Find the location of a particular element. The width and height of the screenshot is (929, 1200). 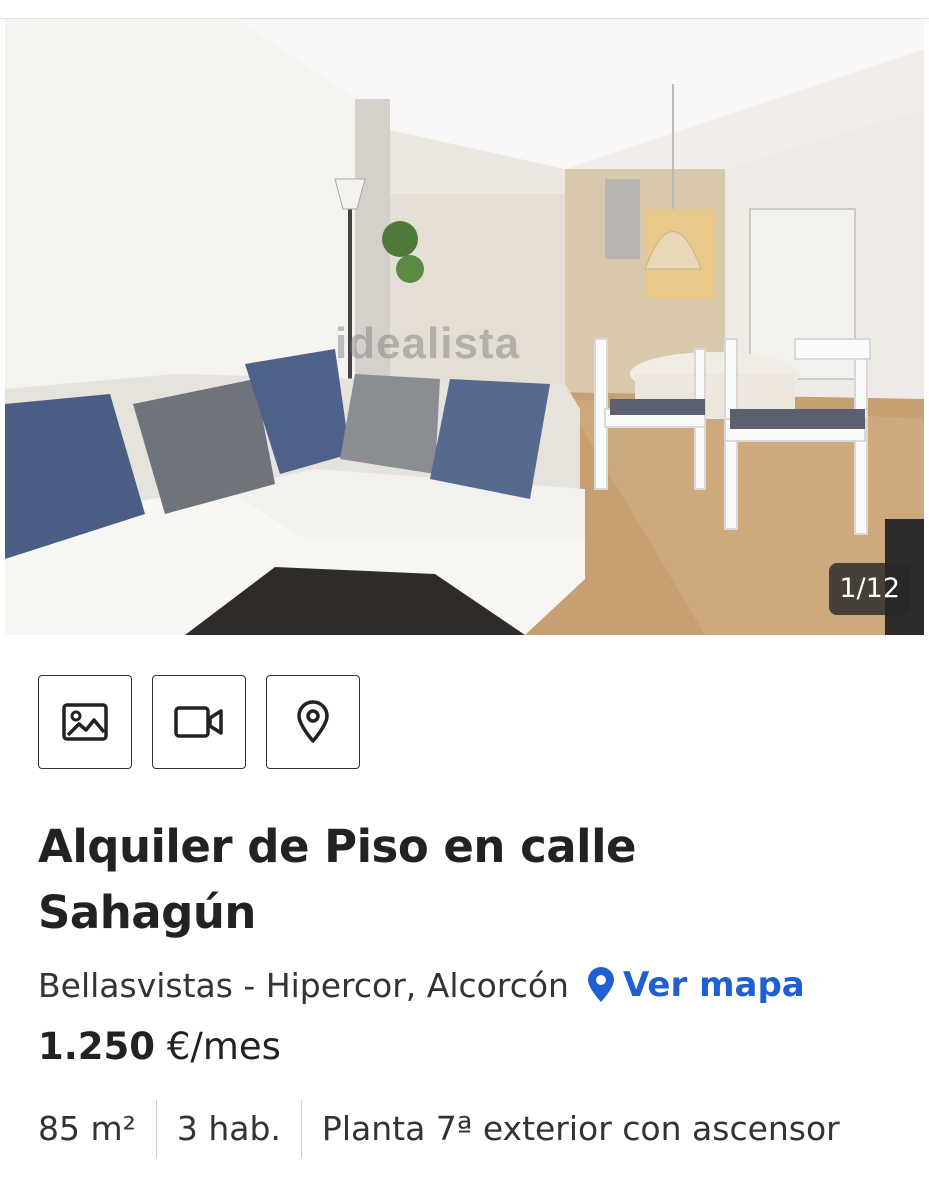

photo-counter: 1/12 is located at coordinates (869, 589).